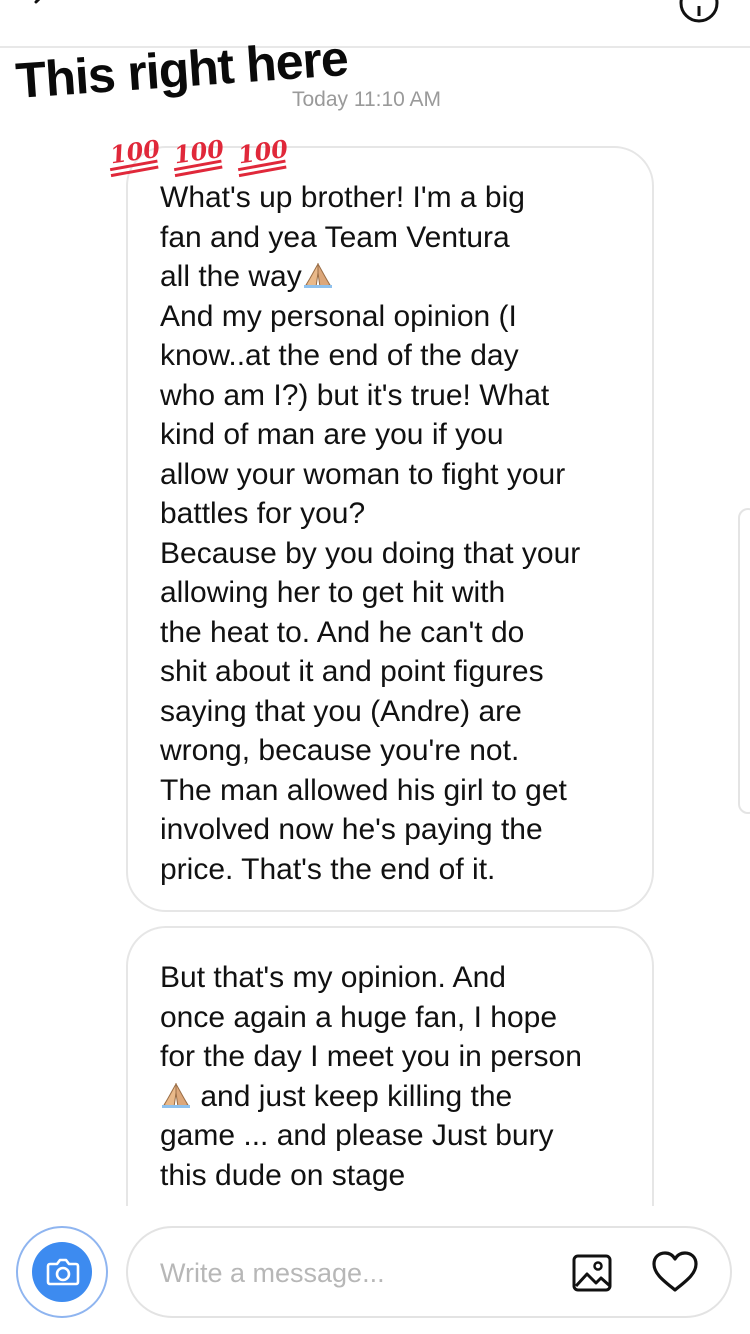 The width and height of the screenshot is (750, 1334). What do you see at coordinates (355, 395) in the screenshot?
I see `message-line: who am I?) but it's true! What` at bounding box center [355, 395].